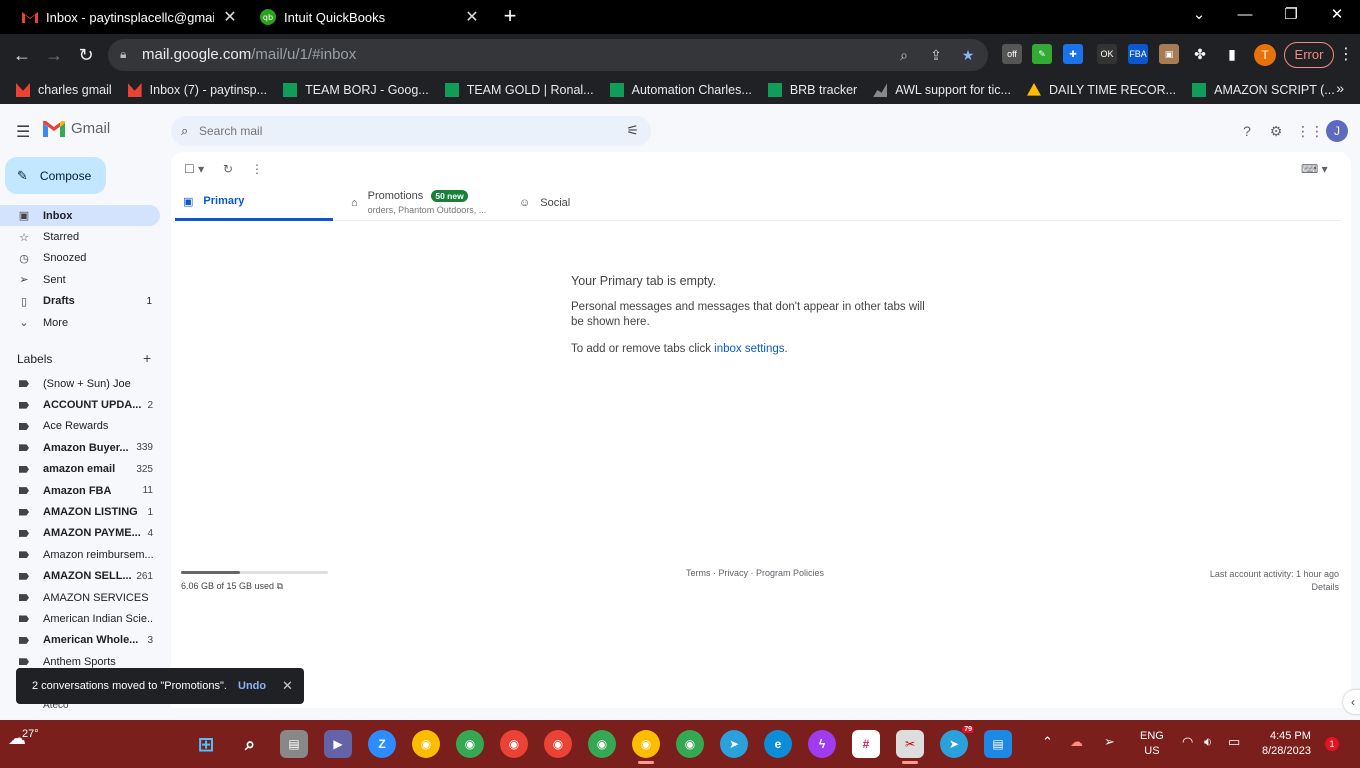 The width and height of the screenshot is (1360, 768). I want to click on tab-gmail-inbox: Inbox - paytinsplacellc@gmail.co ✕, so click(130, 17).